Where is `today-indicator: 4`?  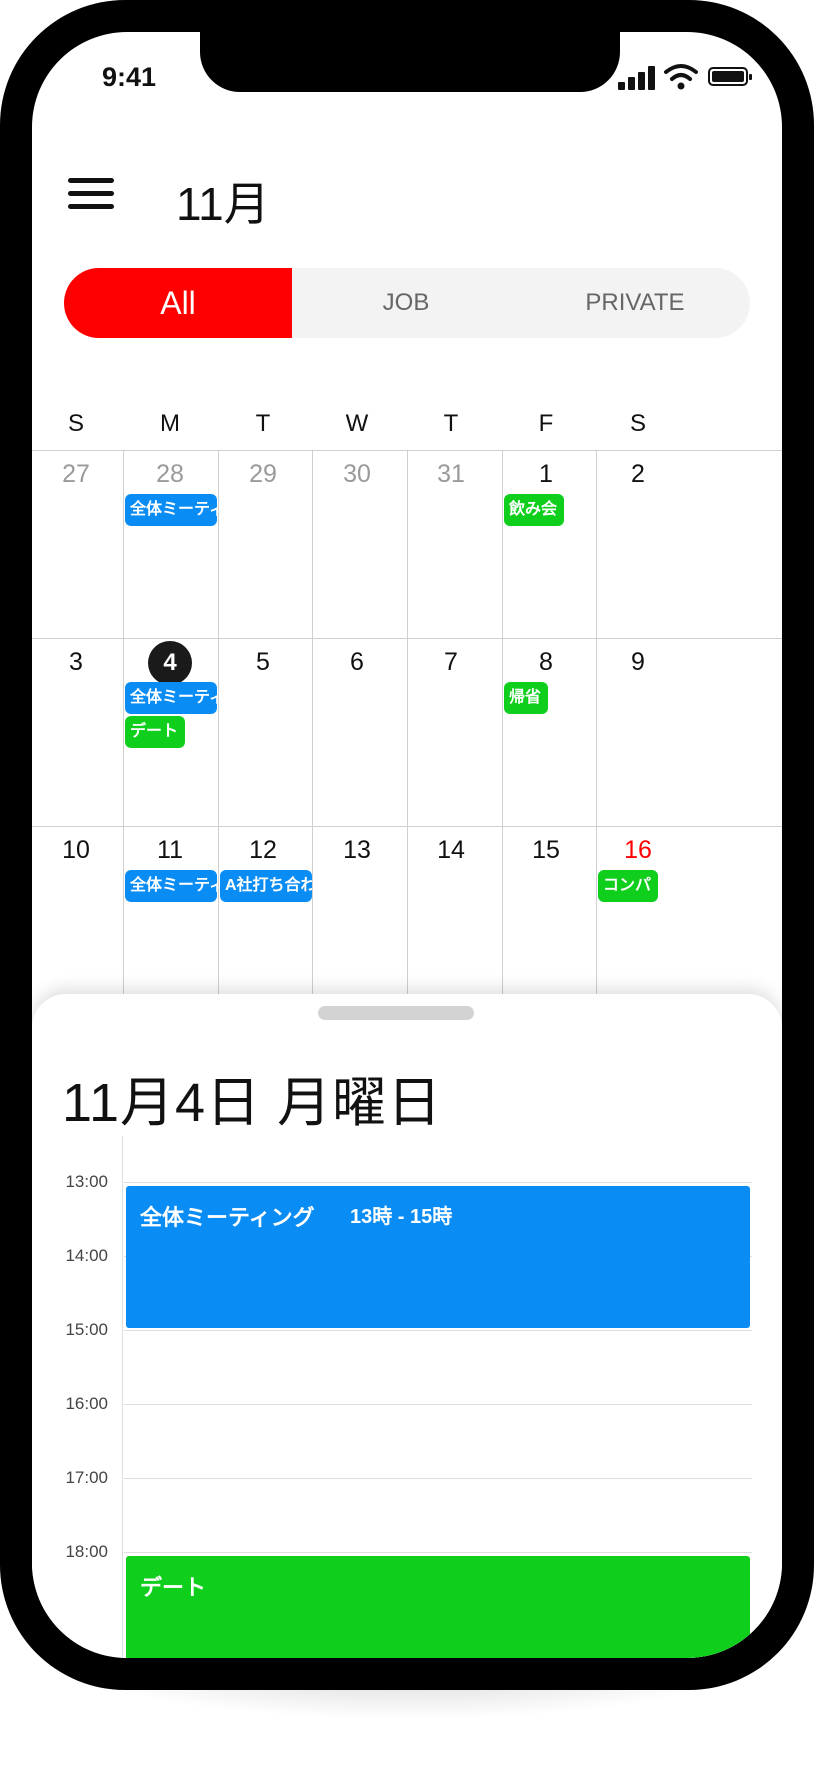 today-indicator: 4 is located at coordinates (170, 663).